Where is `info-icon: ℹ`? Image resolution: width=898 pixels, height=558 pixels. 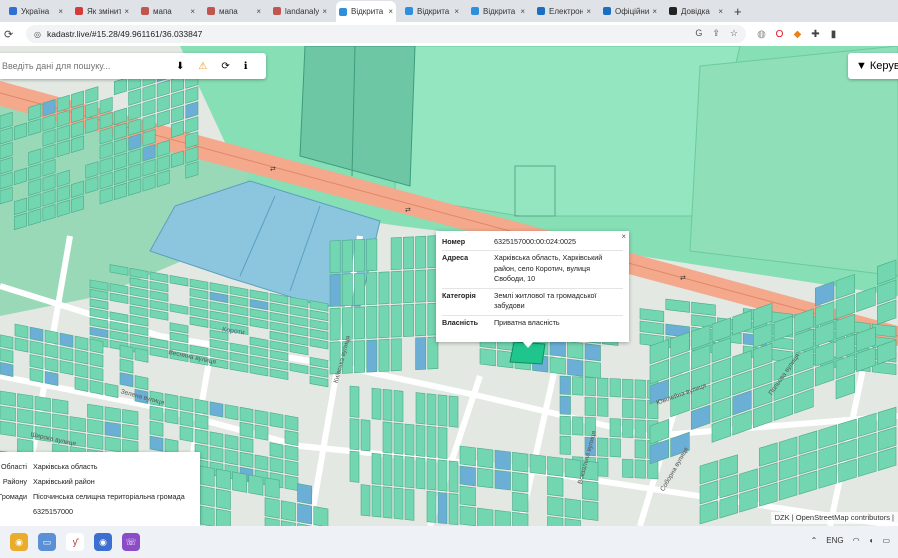
info-icon: ℹ is located at coordinates (246, 66).